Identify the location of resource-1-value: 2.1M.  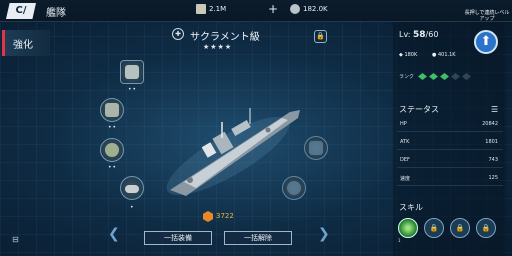
(218, 9).